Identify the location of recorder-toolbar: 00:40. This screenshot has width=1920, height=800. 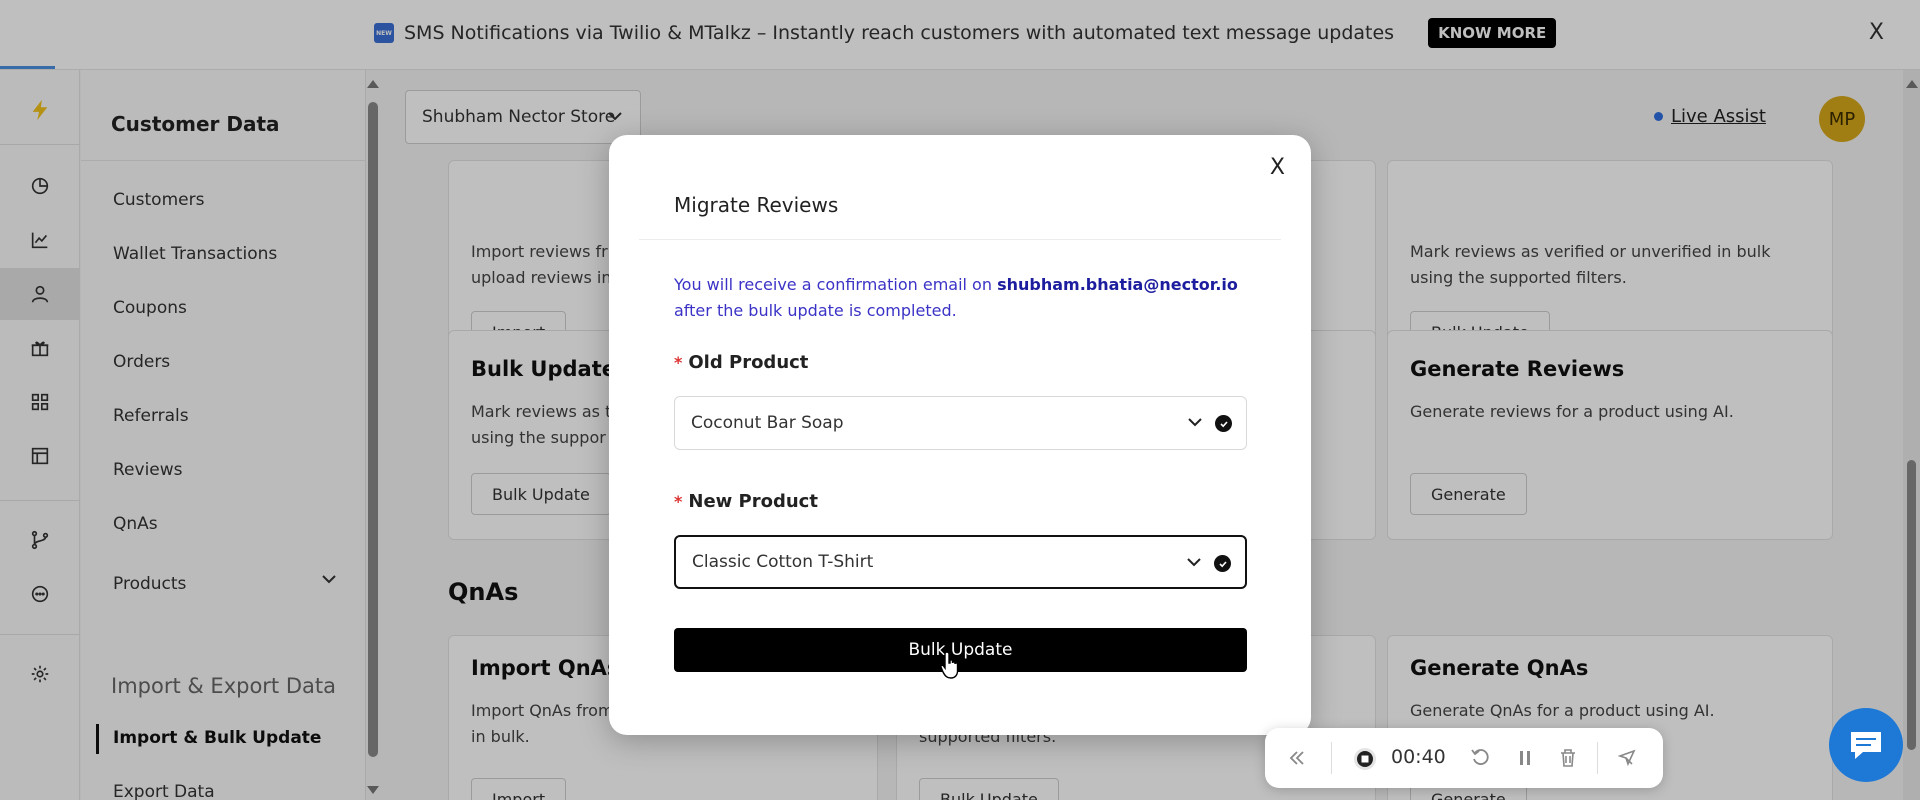
(1464, 758).